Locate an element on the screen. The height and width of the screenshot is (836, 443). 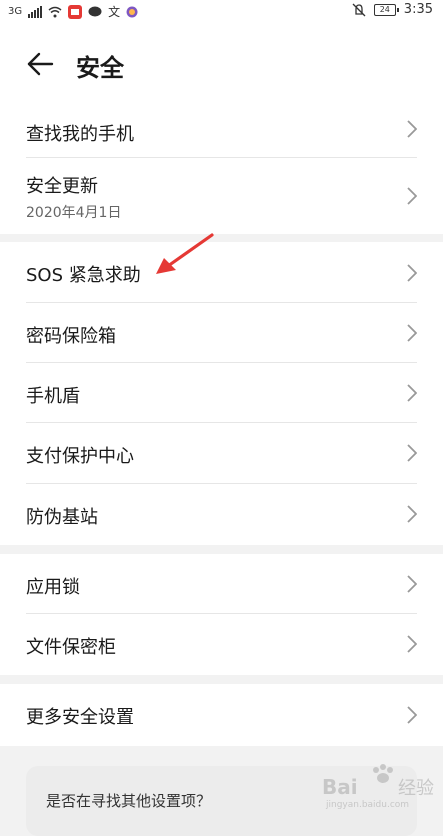
sos-emergency-item: SOS 紧急求助 is located at coordinates (221, 272).